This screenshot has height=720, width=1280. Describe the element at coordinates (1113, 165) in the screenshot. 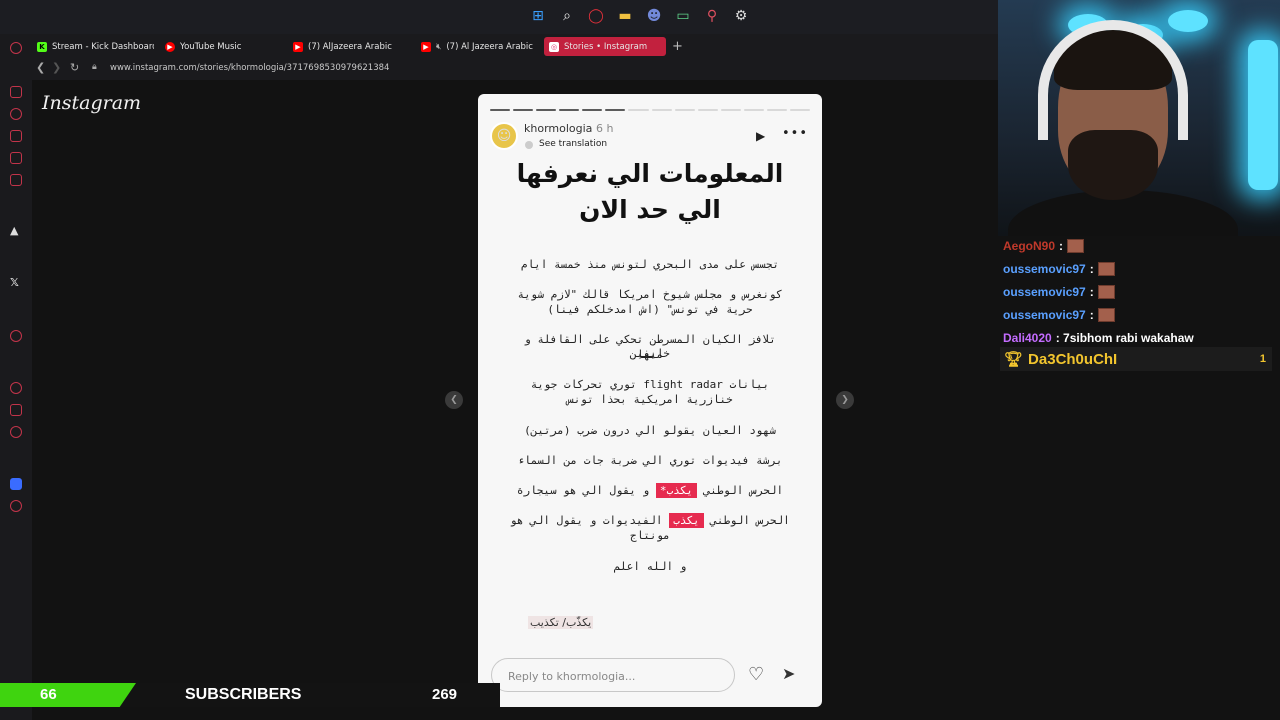

I see `streamer-beard` at that location.